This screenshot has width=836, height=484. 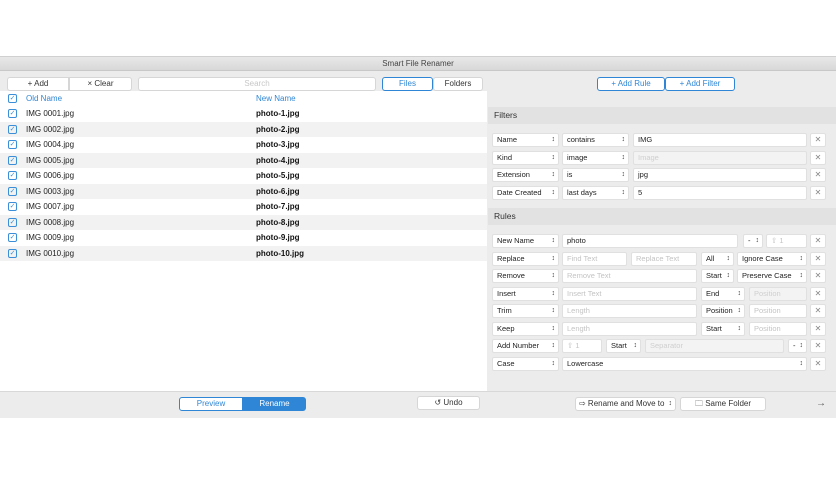 I want to click on old-name: IMG 0009.jpg, so click(x=50, y=237).